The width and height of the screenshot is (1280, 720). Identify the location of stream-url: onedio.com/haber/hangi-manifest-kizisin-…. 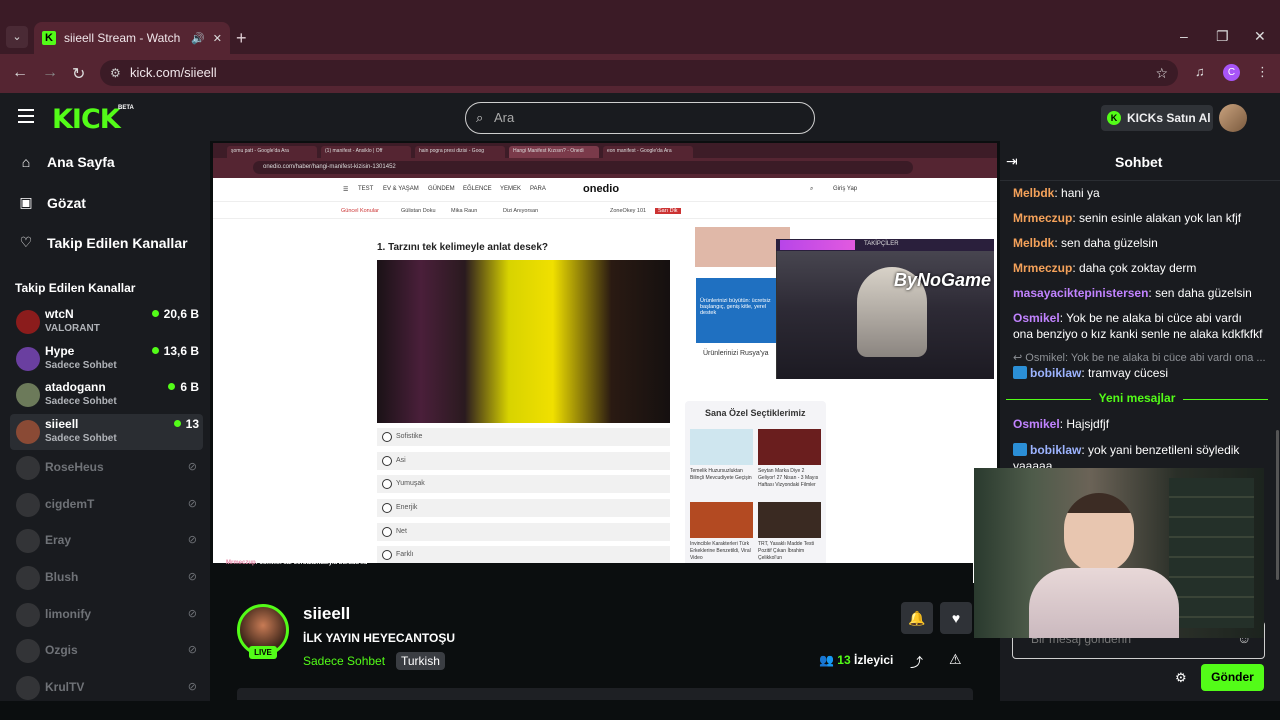
(583, 167).